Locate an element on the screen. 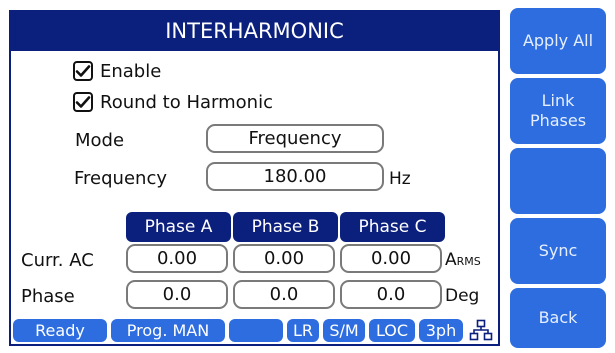  status-ready: Ready is located at coordinates (60, 330).